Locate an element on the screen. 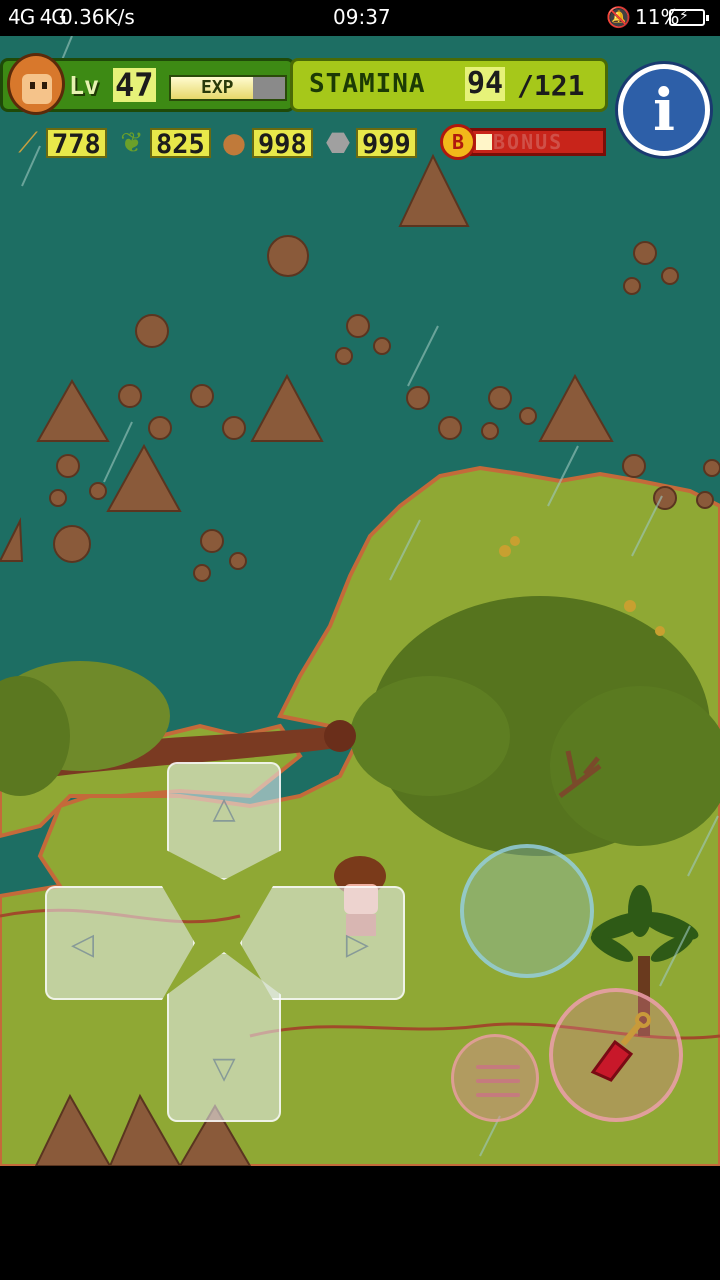 The image size is (720, 1280). mute-bell-icon: 🔕 is located at coordinates (618, 17).